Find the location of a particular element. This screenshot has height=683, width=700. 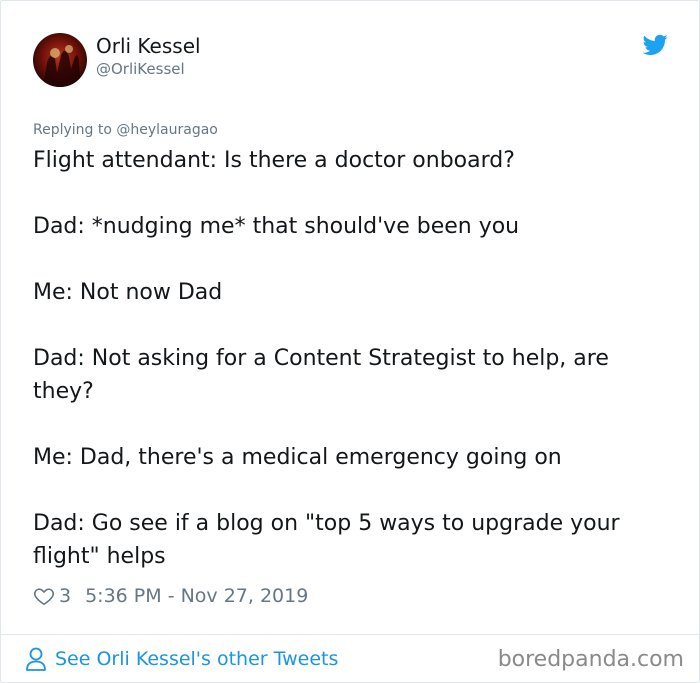

watermark: boredpanda.com is located at coordinates (590, 659).